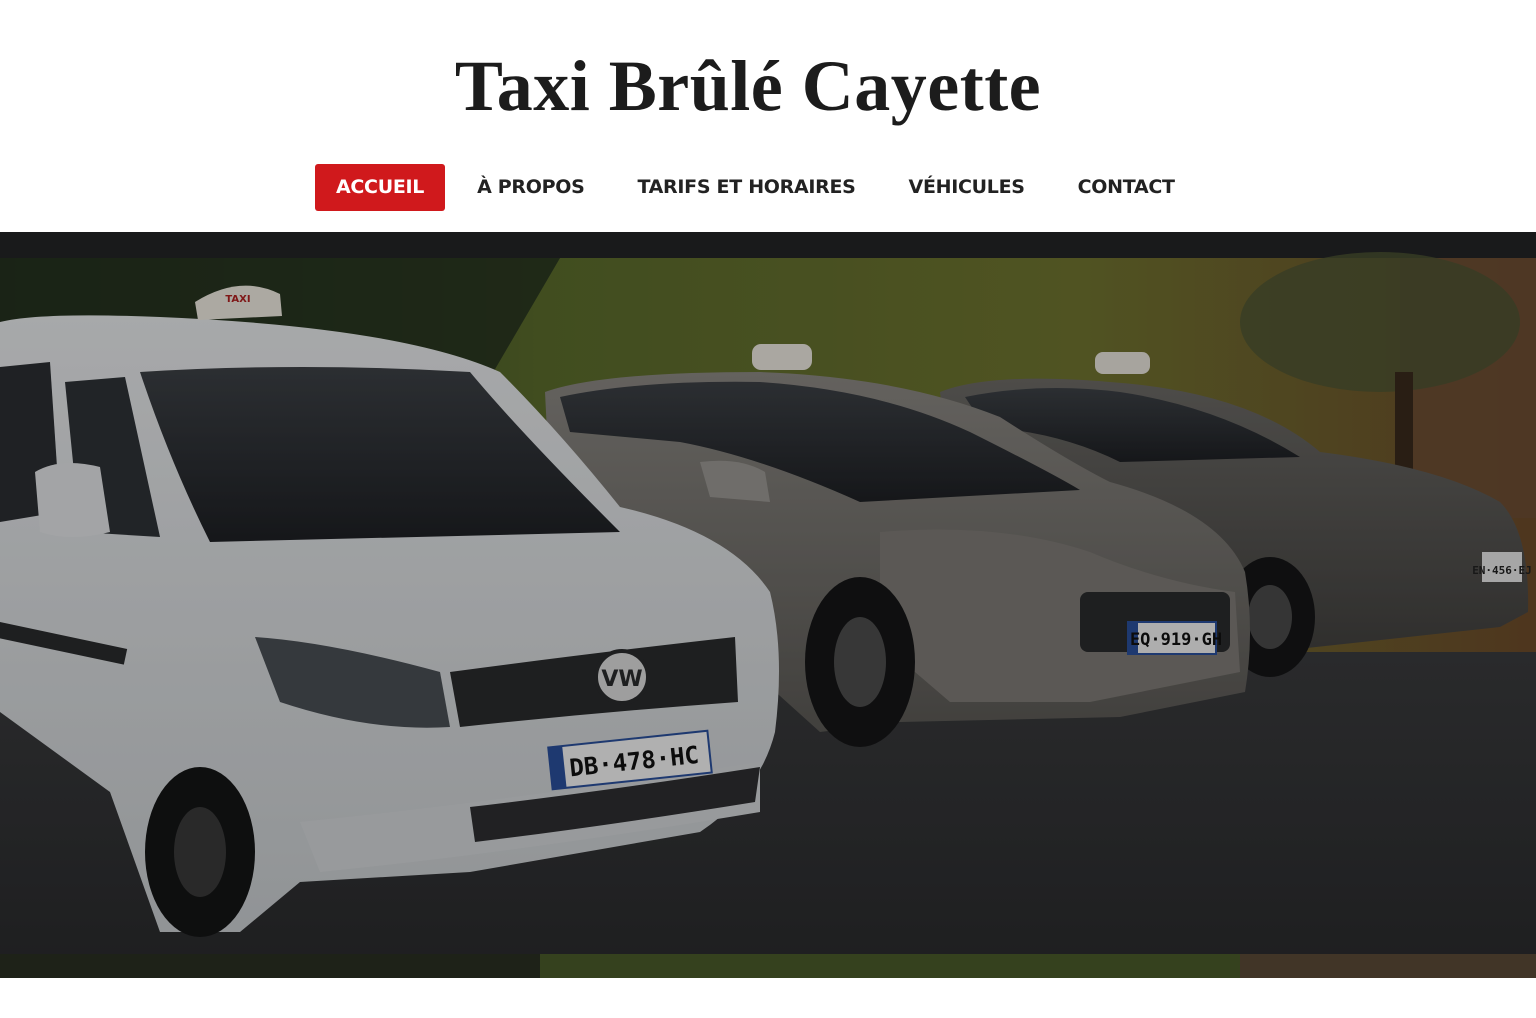 The width and height of the screenshot is (1536, 1018). Describe the element at coordinates (967, 187) in the screenshot. I see `nav-item-vehicules: VÉHICULES` at that location.